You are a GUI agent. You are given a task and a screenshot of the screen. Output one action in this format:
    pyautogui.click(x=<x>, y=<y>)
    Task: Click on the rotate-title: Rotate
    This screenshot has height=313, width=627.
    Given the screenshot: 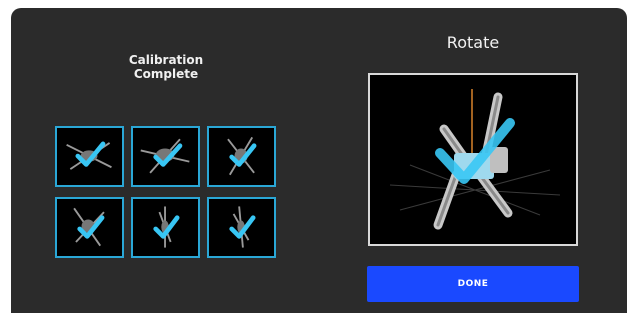 What is the action you would take?
    pyautogui.click(x=473, y=42)
    